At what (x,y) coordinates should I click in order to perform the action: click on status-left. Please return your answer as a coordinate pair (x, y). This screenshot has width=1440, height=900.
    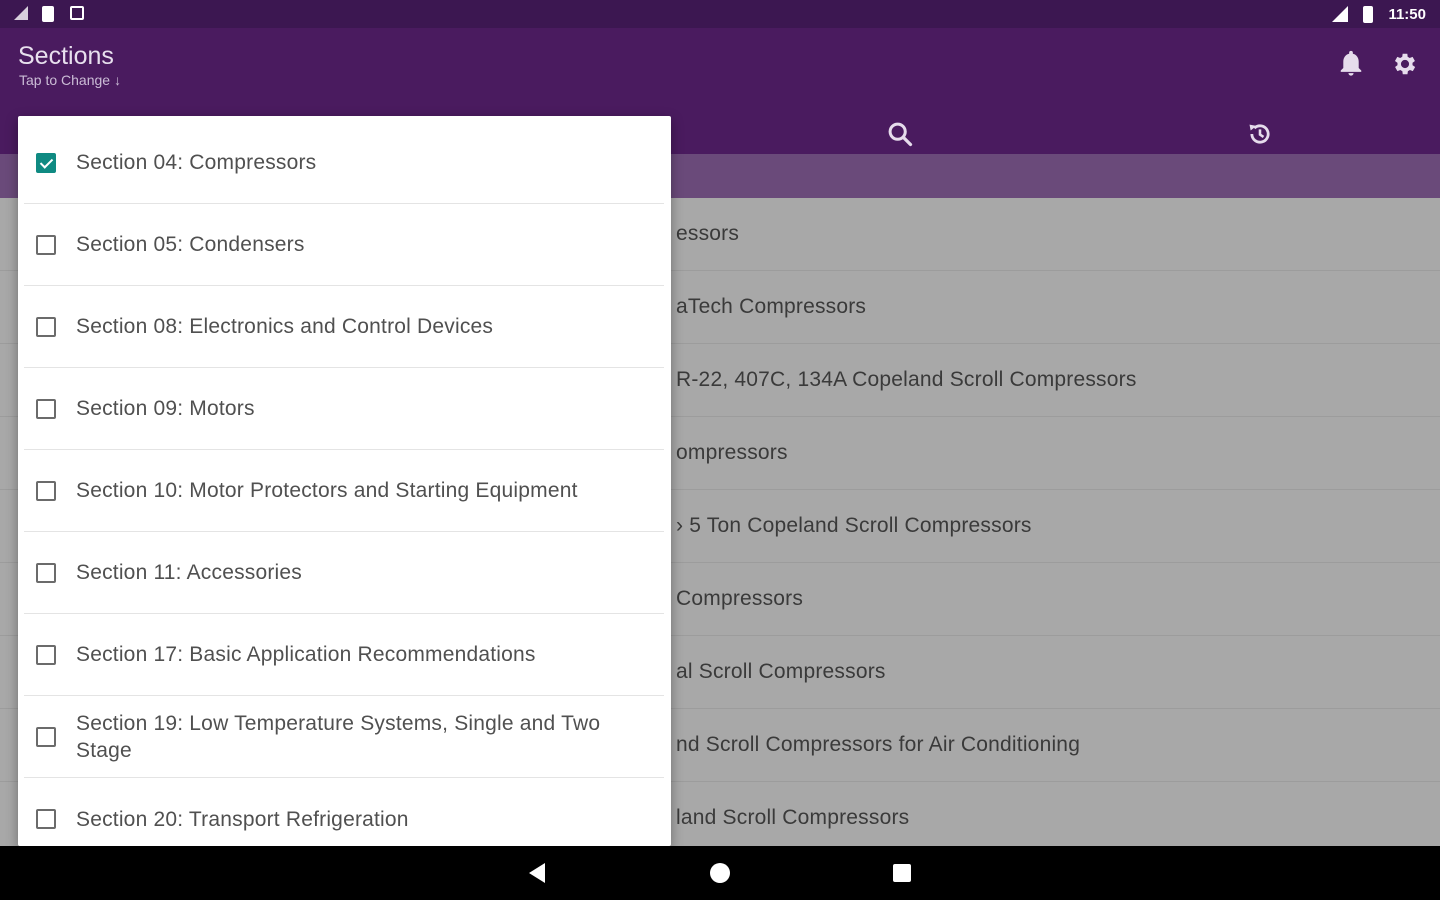
    Looking at the image, I should click on (50, 14).